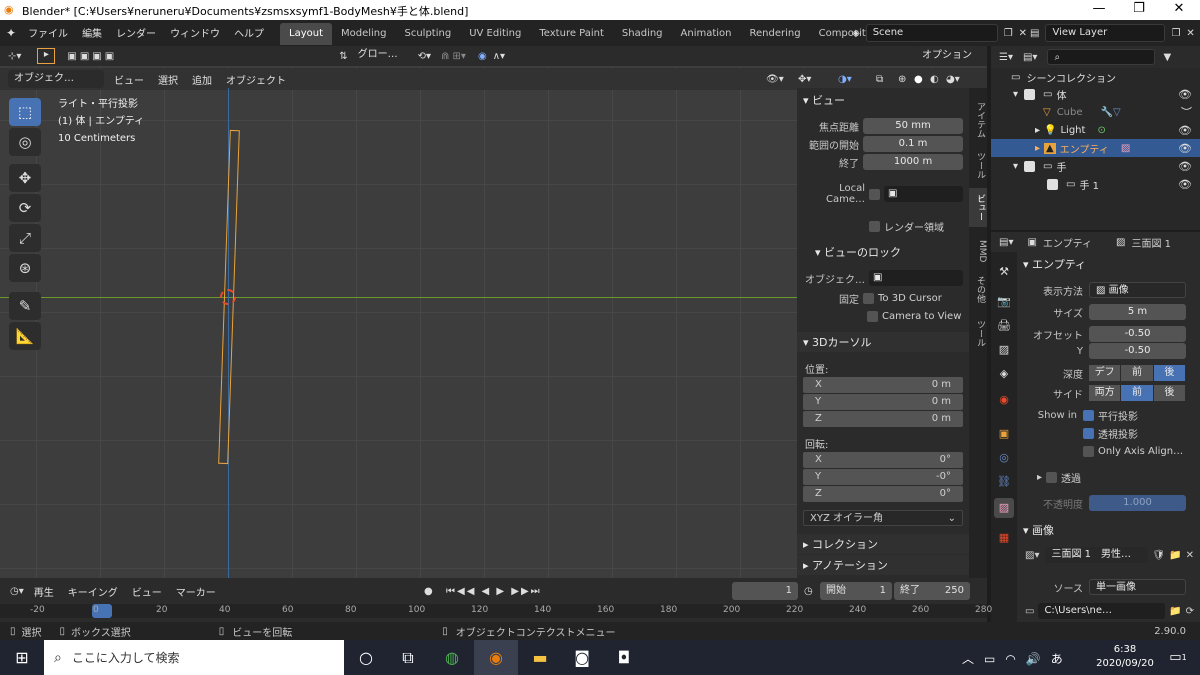 This screenshot has height=675, width=1200. What do you see at coordinates (978, 165) in the screenshot?
I see `tab-tool: ツール` at bounding box center [978, 165].